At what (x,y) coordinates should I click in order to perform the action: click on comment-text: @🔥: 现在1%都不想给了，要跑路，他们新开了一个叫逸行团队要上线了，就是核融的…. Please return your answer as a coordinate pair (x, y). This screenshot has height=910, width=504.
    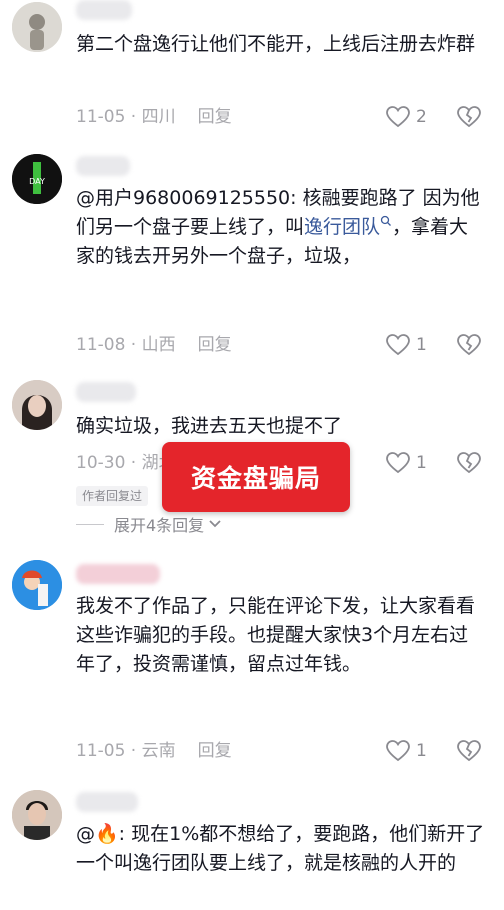
    Looking at the image, I should click on (280, 848).